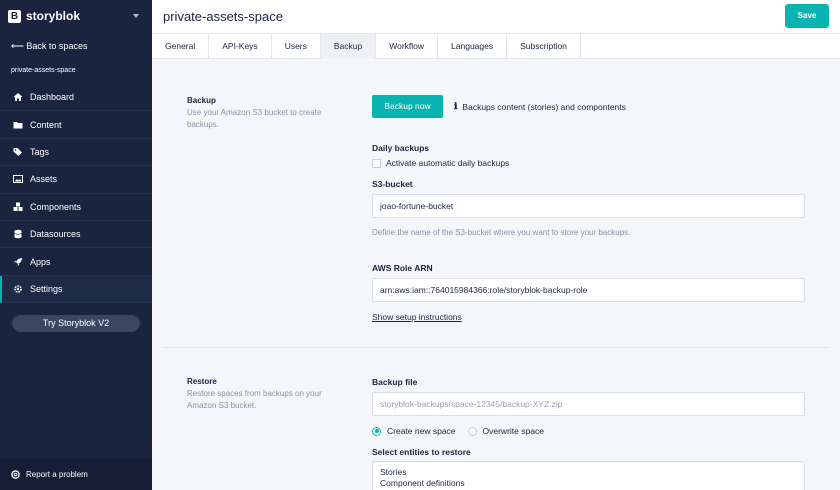 The image size is (840, 490). What do you see at coordinates (376, 431) in the screenshot?
I see `create-new-space-radio` at bounding box center [376, 431].